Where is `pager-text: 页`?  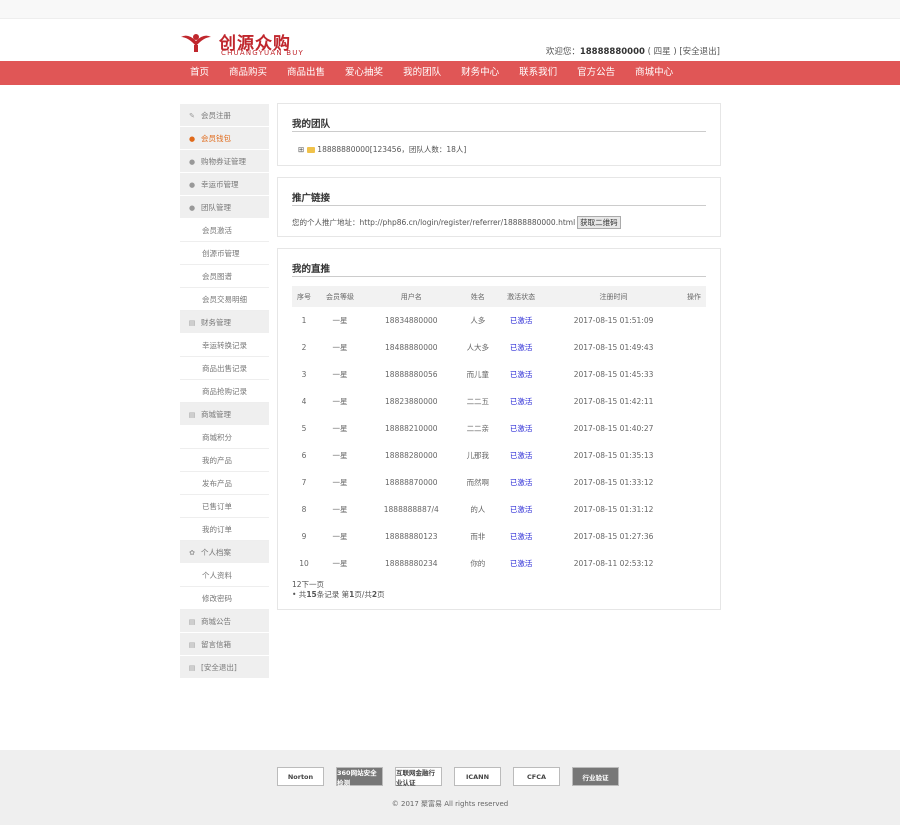
pager-text: 页 is located at coordinates (381, 594).